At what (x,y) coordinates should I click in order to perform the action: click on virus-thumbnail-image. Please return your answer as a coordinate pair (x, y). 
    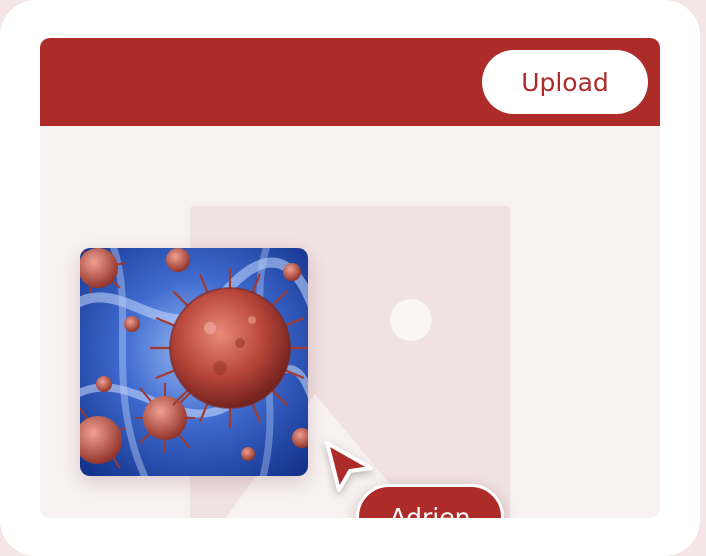
    Looking at the image, I should click on (194, 362).